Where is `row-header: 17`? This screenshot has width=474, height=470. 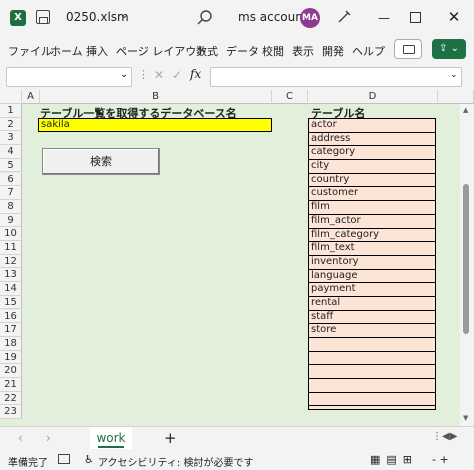
row-header: 17 is located at coordinates (11, 330).